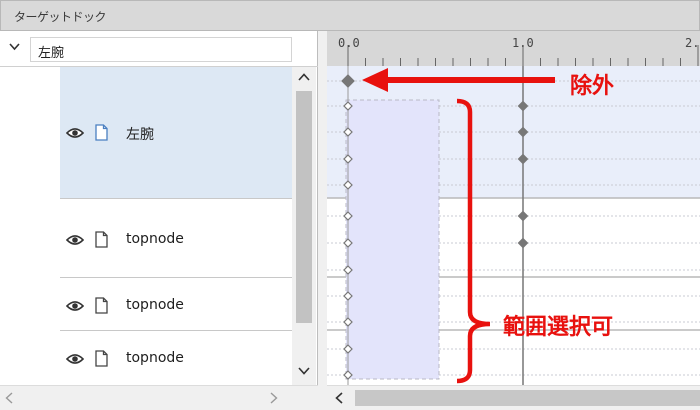 The width and height of the screenshot is (700, 410). I want to click on timeline-horizontal-scrollbar, so click(513, 397).